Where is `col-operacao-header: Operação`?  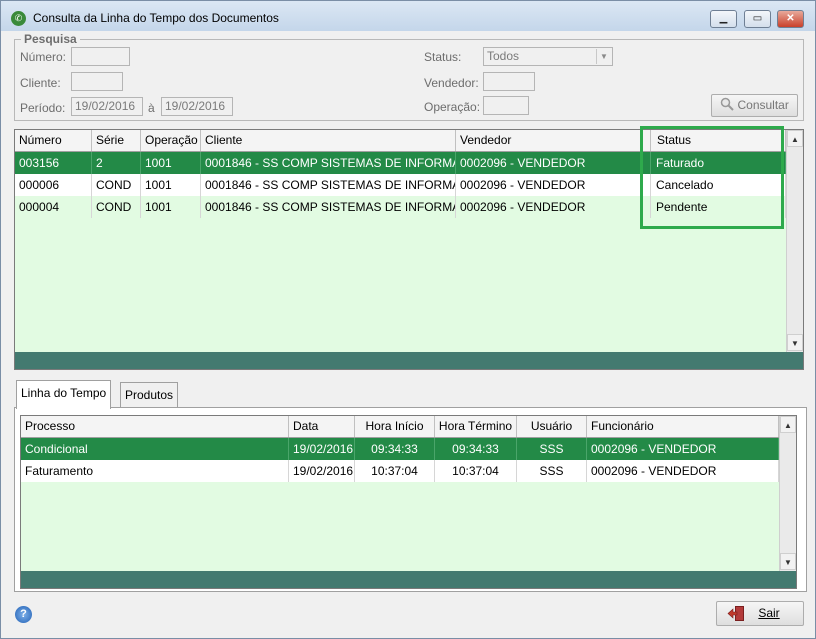 col-operacao-header: Operação is located at coordinates (171, 140).